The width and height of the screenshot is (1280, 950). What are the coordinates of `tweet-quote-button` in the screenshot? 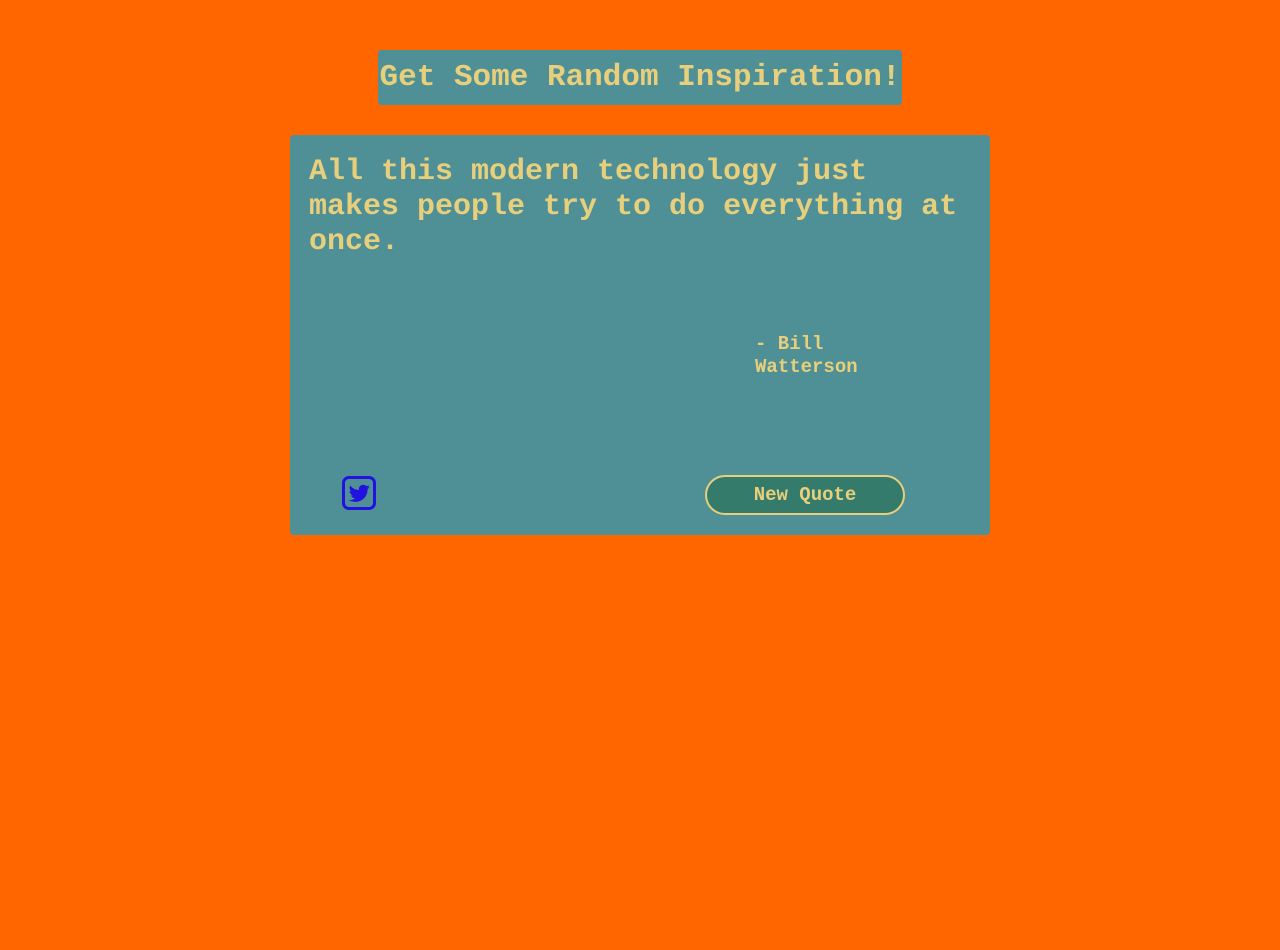 It's located at (359, 493).